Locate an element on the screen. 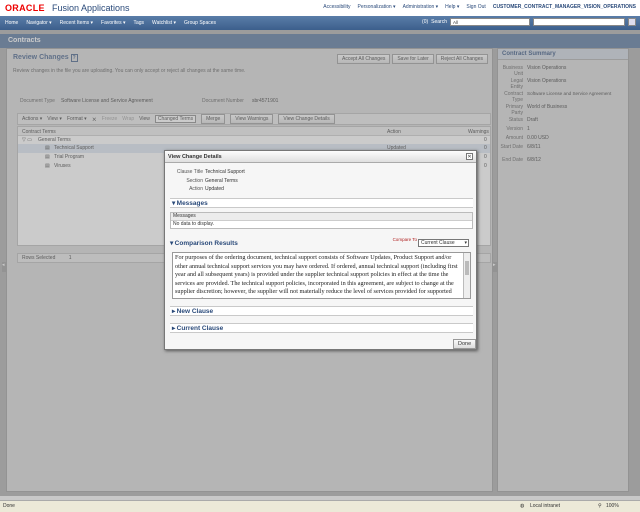 The height and width of the screenshot is (512, 640). zoom-icon: ⚲ is located at coordinates (600, 506).